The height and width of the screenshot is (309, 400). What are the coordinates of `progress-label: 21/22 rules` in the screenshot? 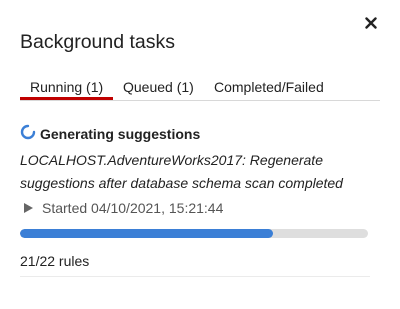 It's located at (55, 261).